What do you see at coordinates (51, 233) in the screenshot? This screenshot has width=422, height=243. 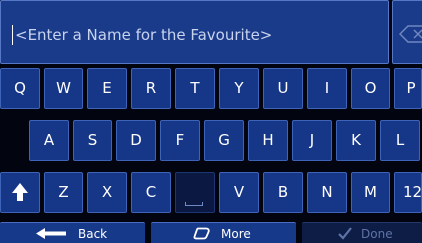 I see `left-arrow-icon` at bounding box center [51, 233].